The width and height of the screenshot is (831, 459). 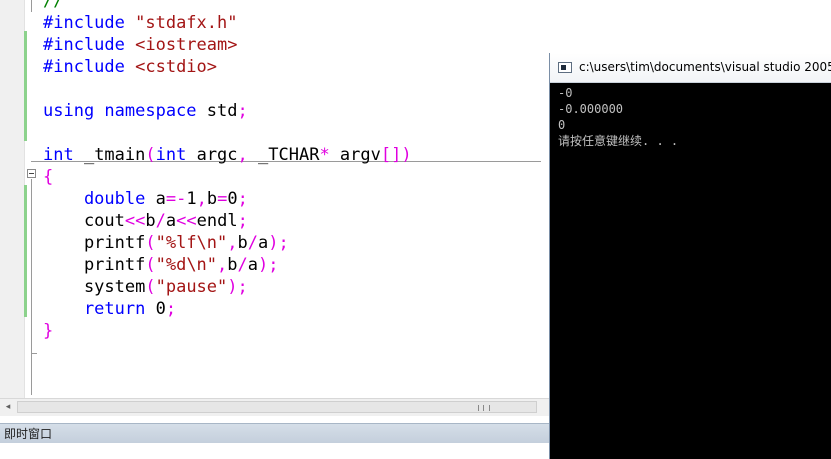 I want to click on console-line: -0, so click(x=565, y=93).